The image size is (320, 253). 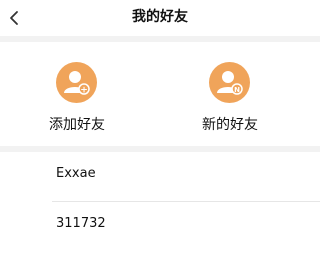 I want to click on new-friend-button: N 新的好友, so click(x=230, y=94).